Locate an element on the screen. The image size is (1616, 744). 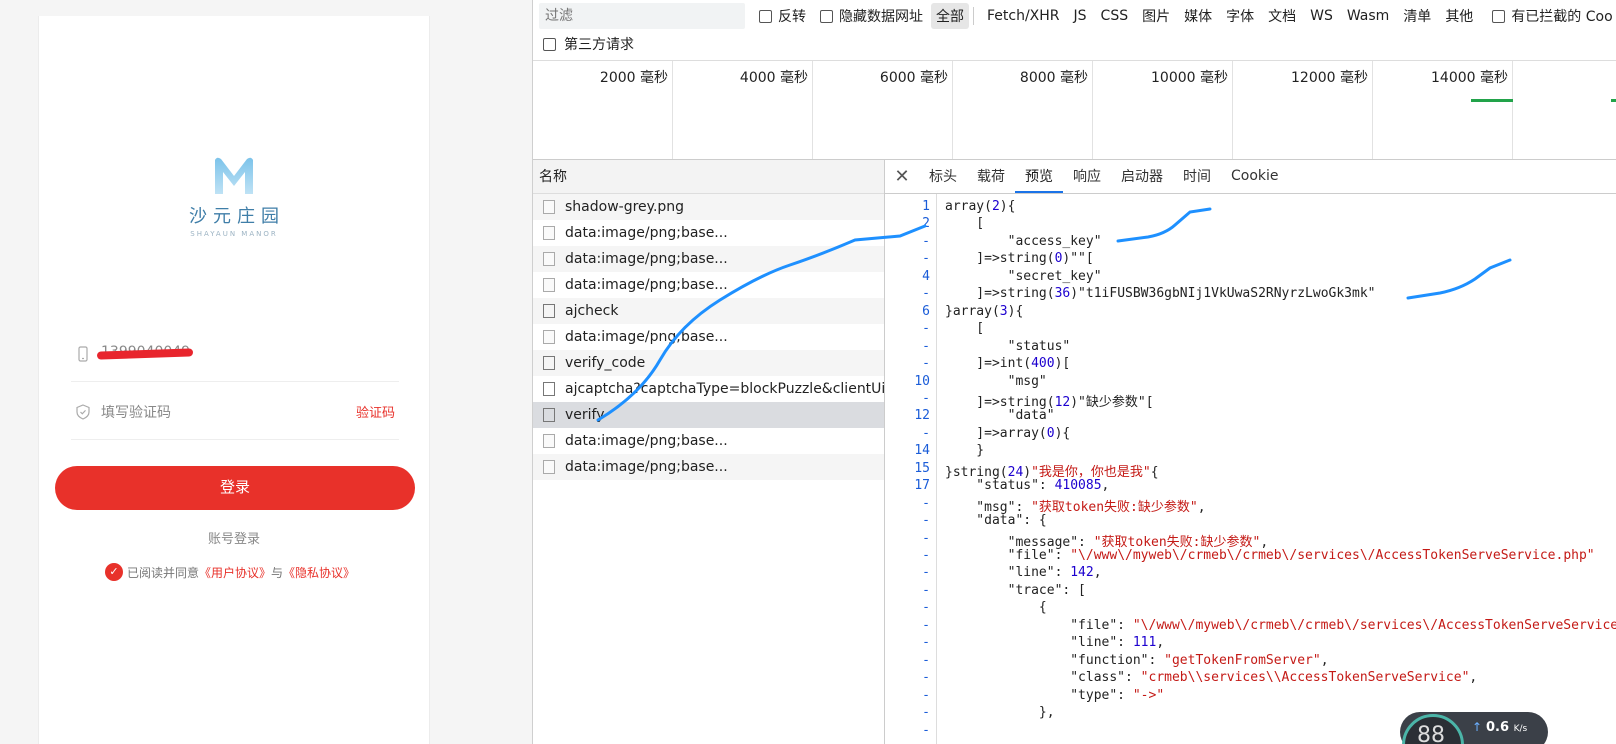
code-line: "data" is located at coordinates (1000, 415).